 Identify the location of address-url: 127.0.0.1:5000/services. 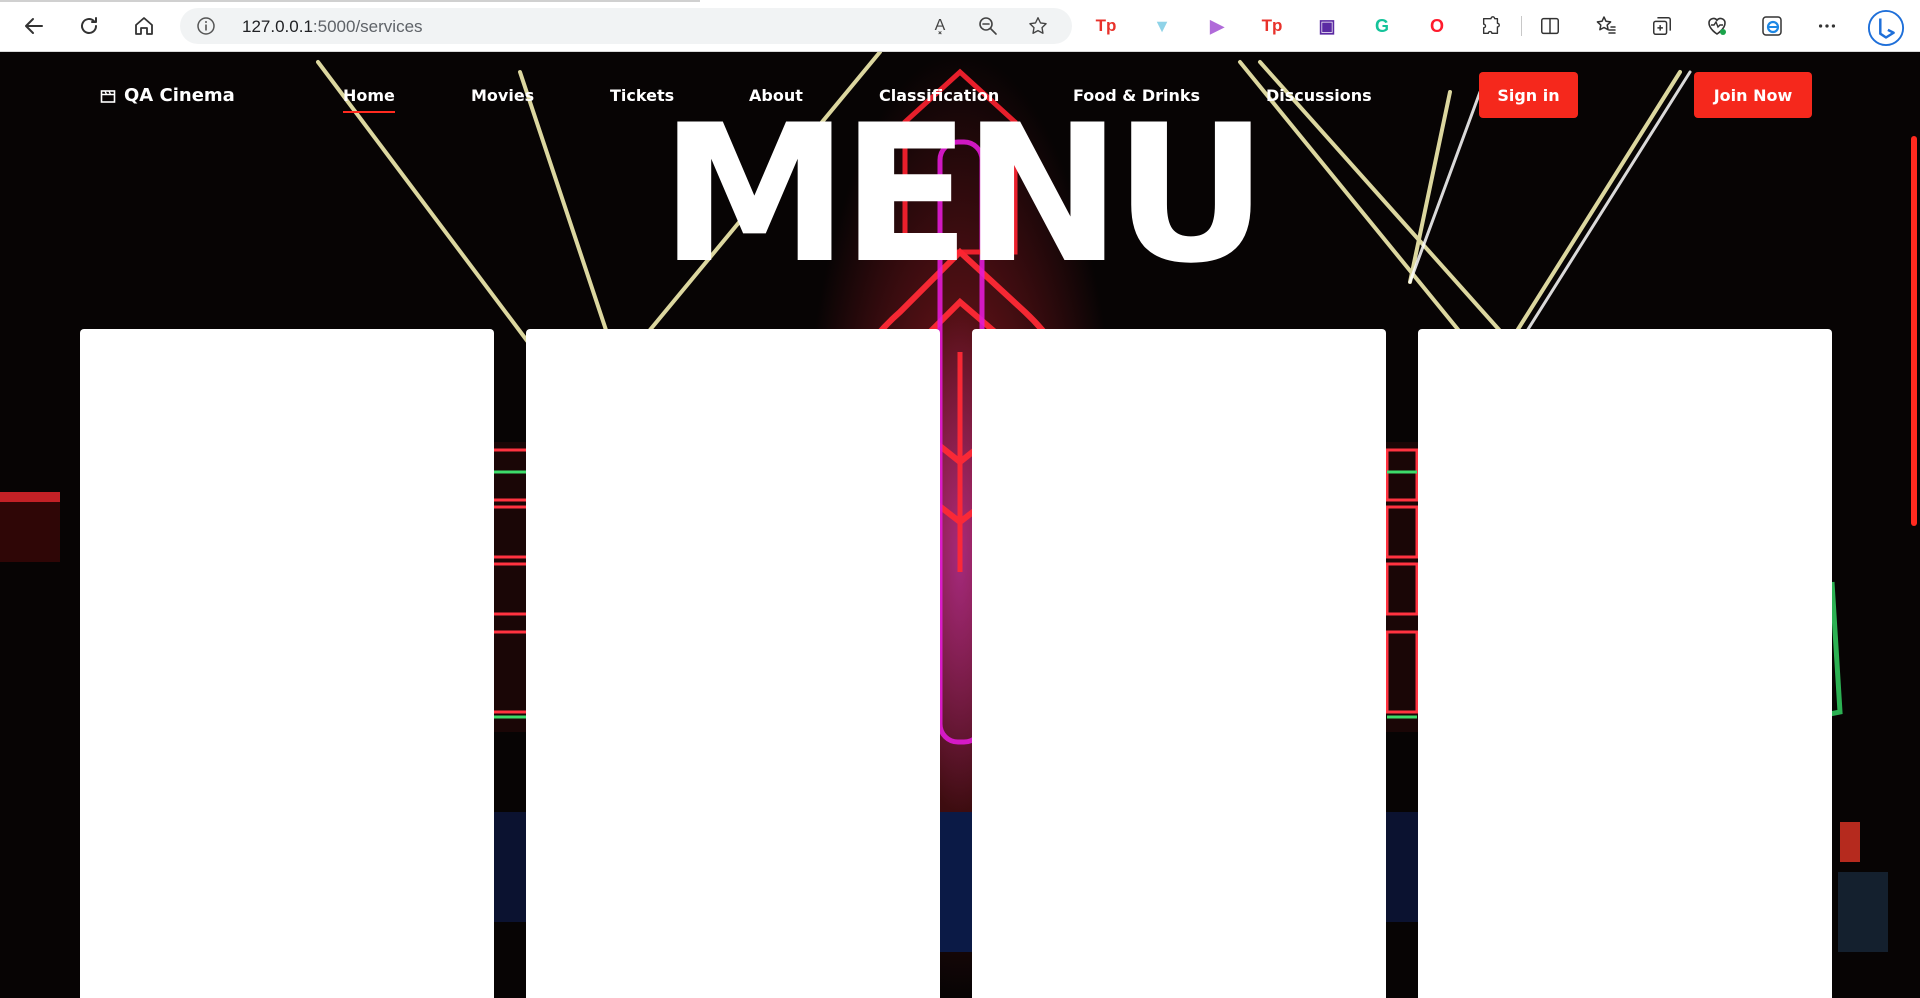
(332, 27).